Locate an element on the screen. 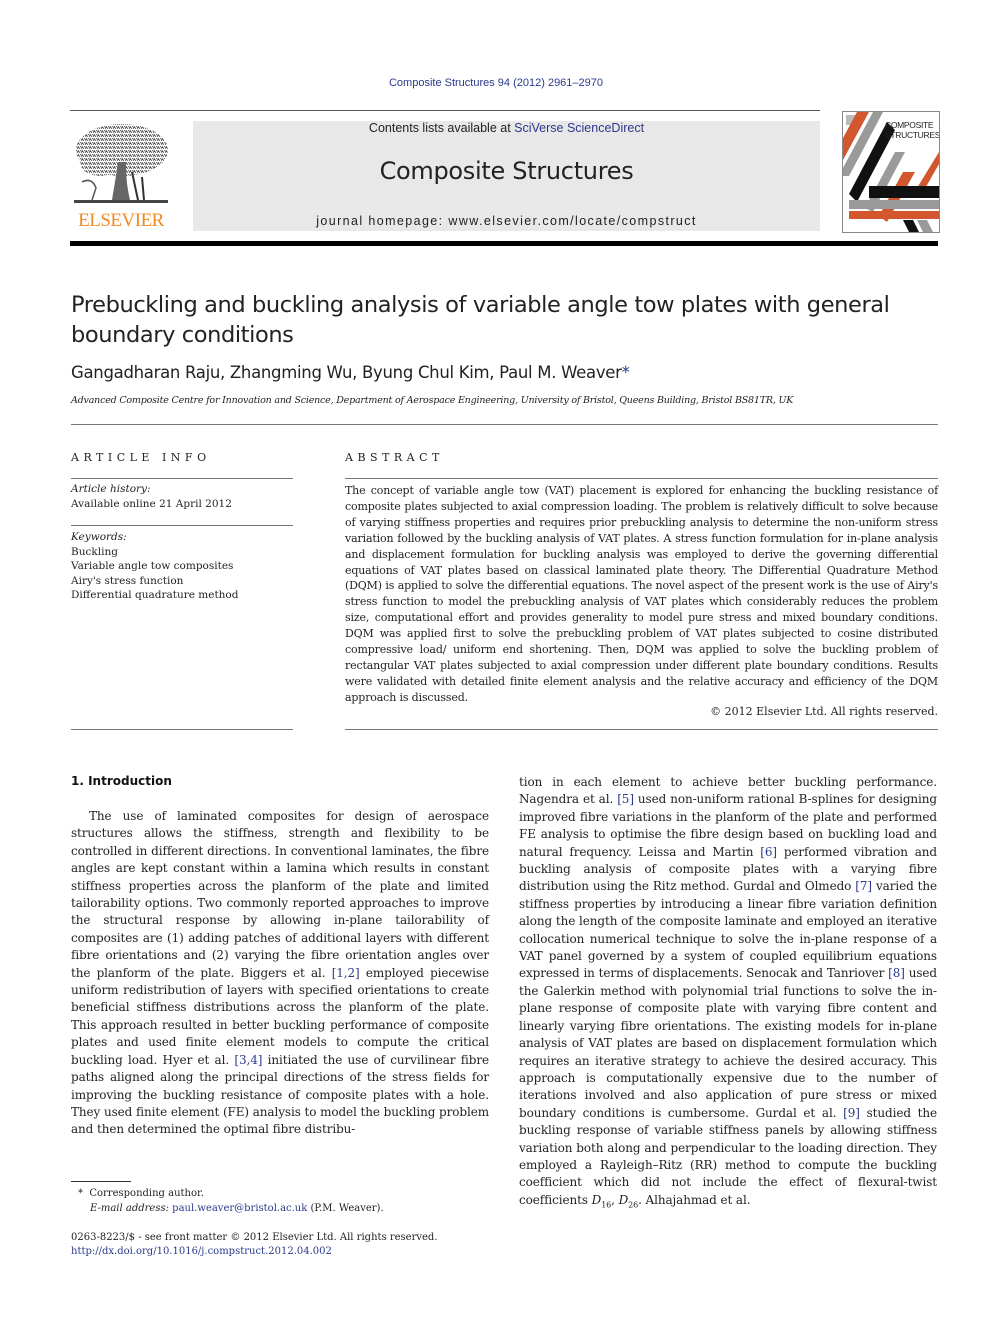  math-symbol: D16 is located at coordinates (601, 1201).